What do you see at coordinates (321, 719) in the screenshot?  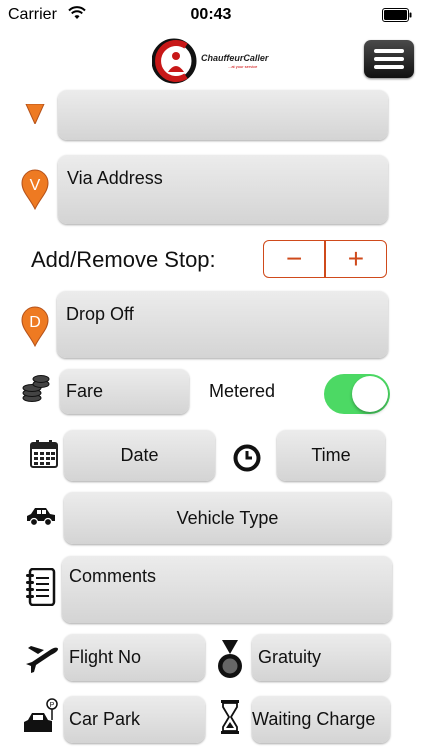 I see `waiting-charge-input: Waiting Charge` at bounding box center [321, 719].